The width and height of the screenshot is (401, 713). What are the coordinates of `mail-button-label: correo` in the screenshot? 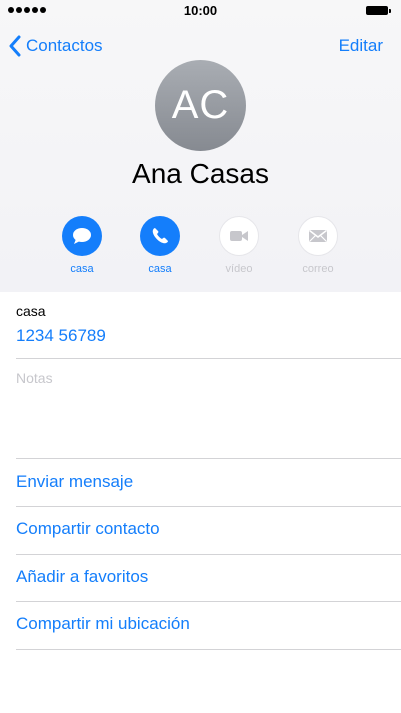 It's located at (318, 269).